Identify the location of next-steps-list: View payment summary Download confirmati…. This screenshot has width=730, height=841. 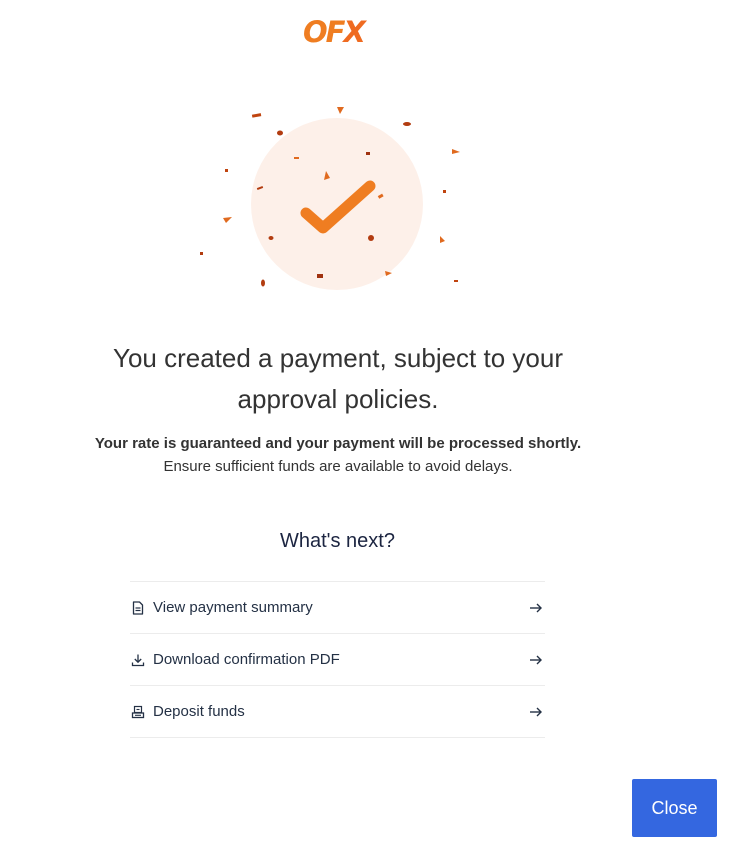
(337, 659).